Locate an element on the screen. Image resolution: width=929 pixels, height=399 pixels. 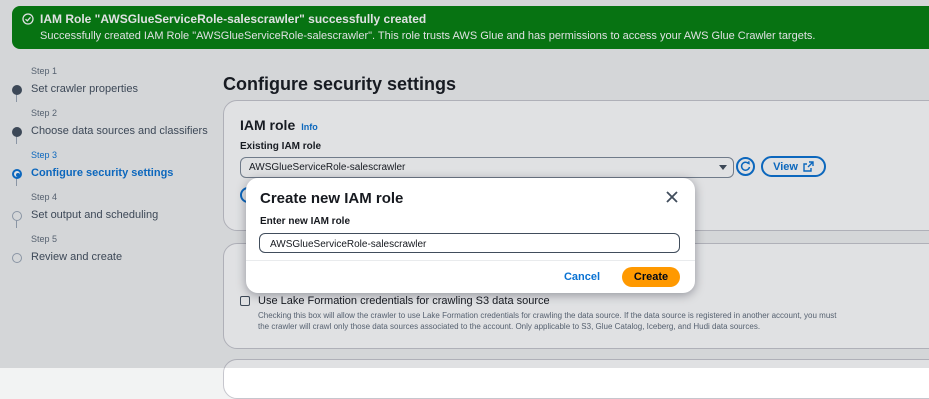
modal-title: Create new IAM role is located at coordinates (332, 198).